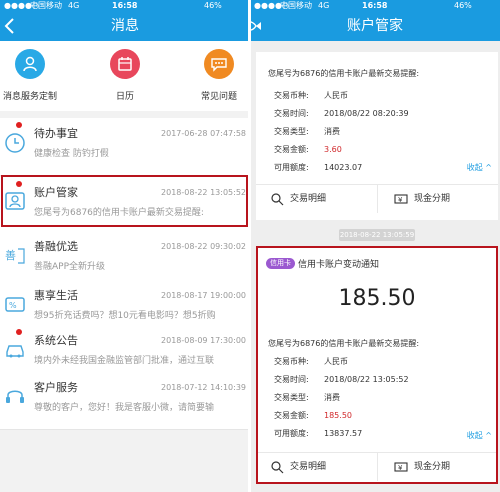  I want to click on transaction-detail-button: 交易明细, so click(316, 199).